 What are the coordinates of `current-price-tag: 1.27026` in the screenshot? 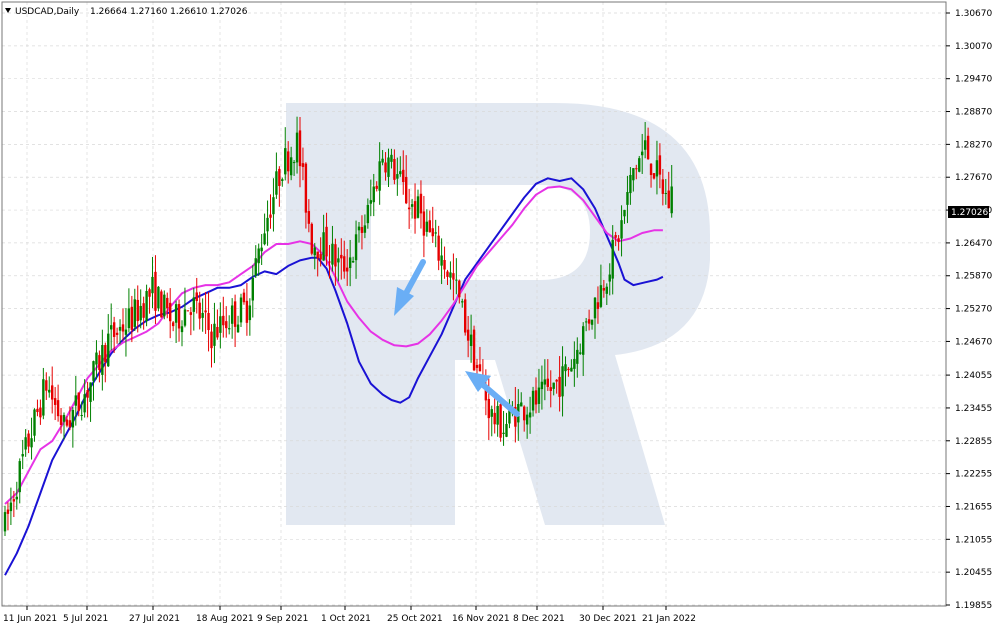 It's located at (968, 212).